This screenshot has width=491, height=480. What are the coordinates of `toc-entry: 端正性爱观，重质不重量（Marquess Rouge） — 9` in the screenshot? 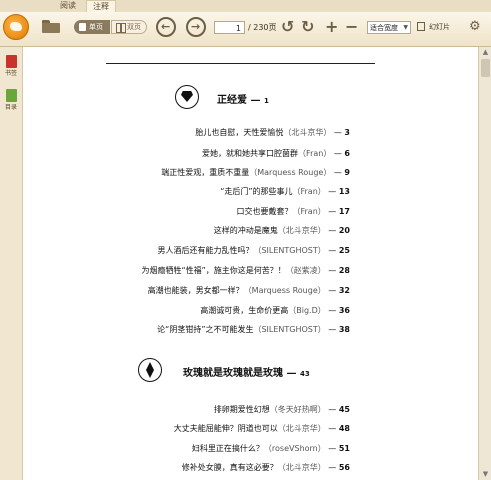 It's located at (255, 172).